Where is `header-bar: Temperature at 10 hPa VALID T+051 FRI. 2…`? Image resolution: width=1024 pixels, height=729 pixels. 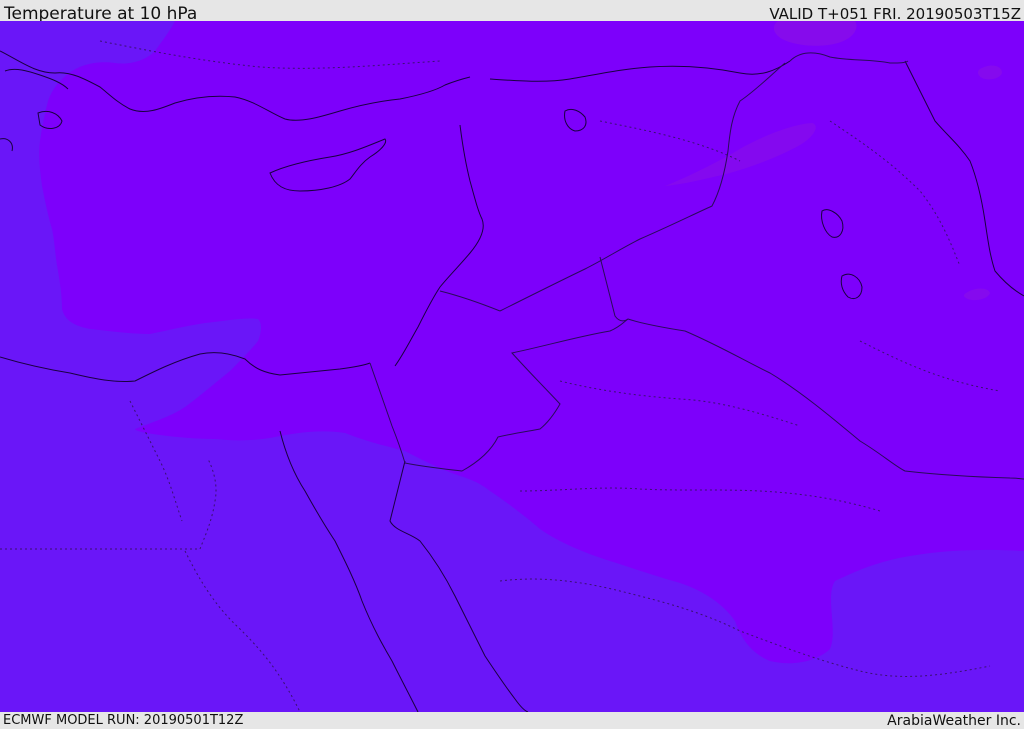
header-bar: Temperature at 10 hPa VALID T+051 FRI. 2… is located at coordinates (512, 12).